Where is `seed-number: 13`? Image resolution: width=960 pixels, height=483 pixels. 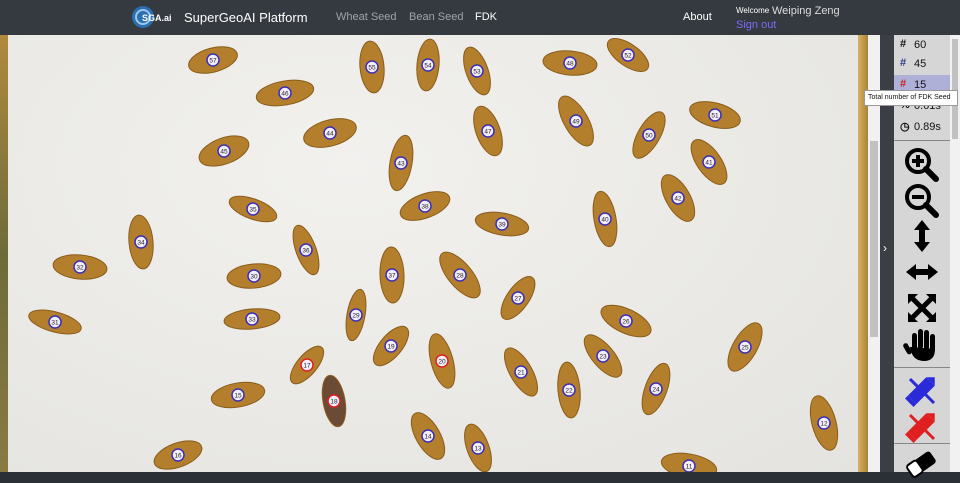 seed-number: 13 is located at coordinates (478, 449).